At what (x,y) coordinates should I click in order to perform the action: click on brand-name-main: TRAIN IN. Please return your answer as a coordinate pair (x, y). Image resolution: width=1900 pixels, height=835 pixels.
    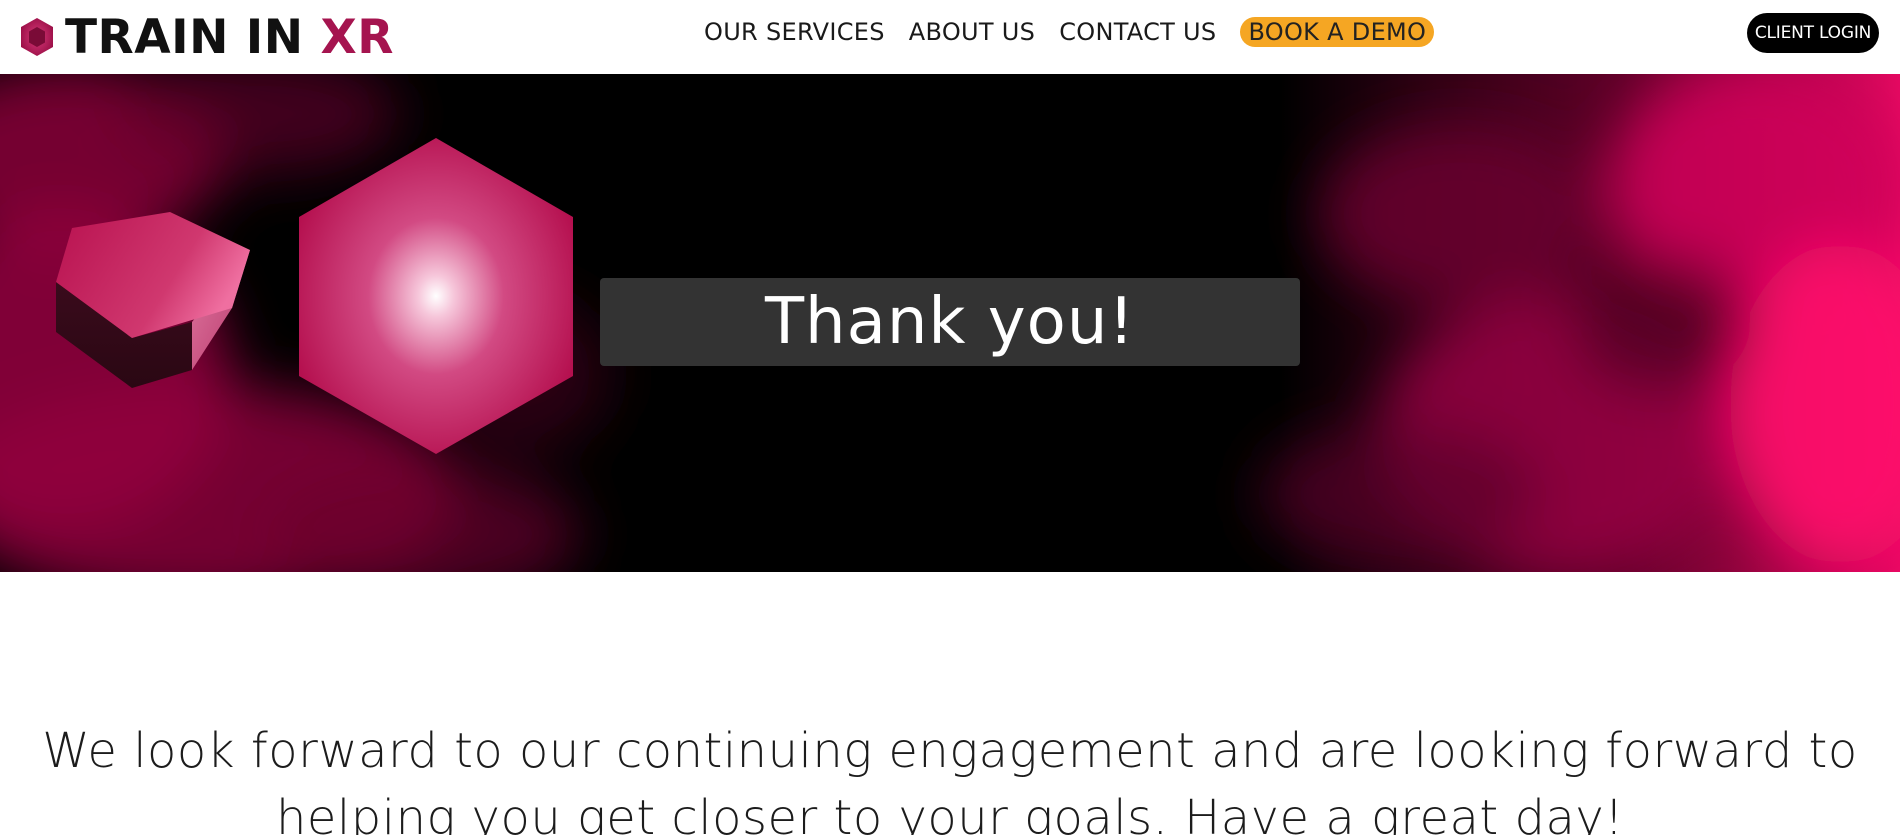
    Looking at the image, I should click on (193, 37).